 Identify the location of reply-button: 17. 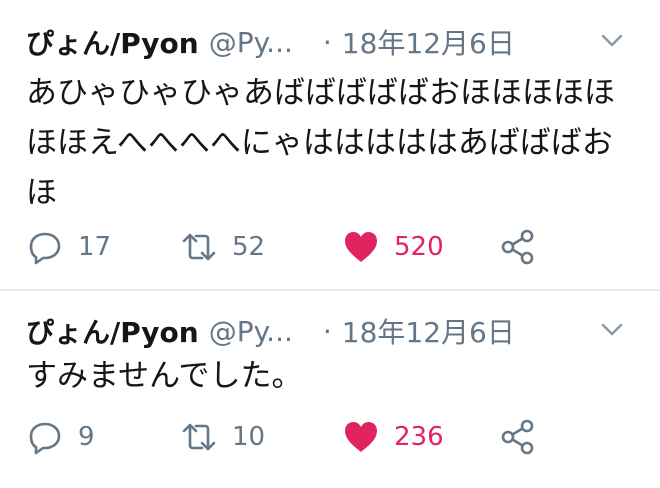
(103, 247).